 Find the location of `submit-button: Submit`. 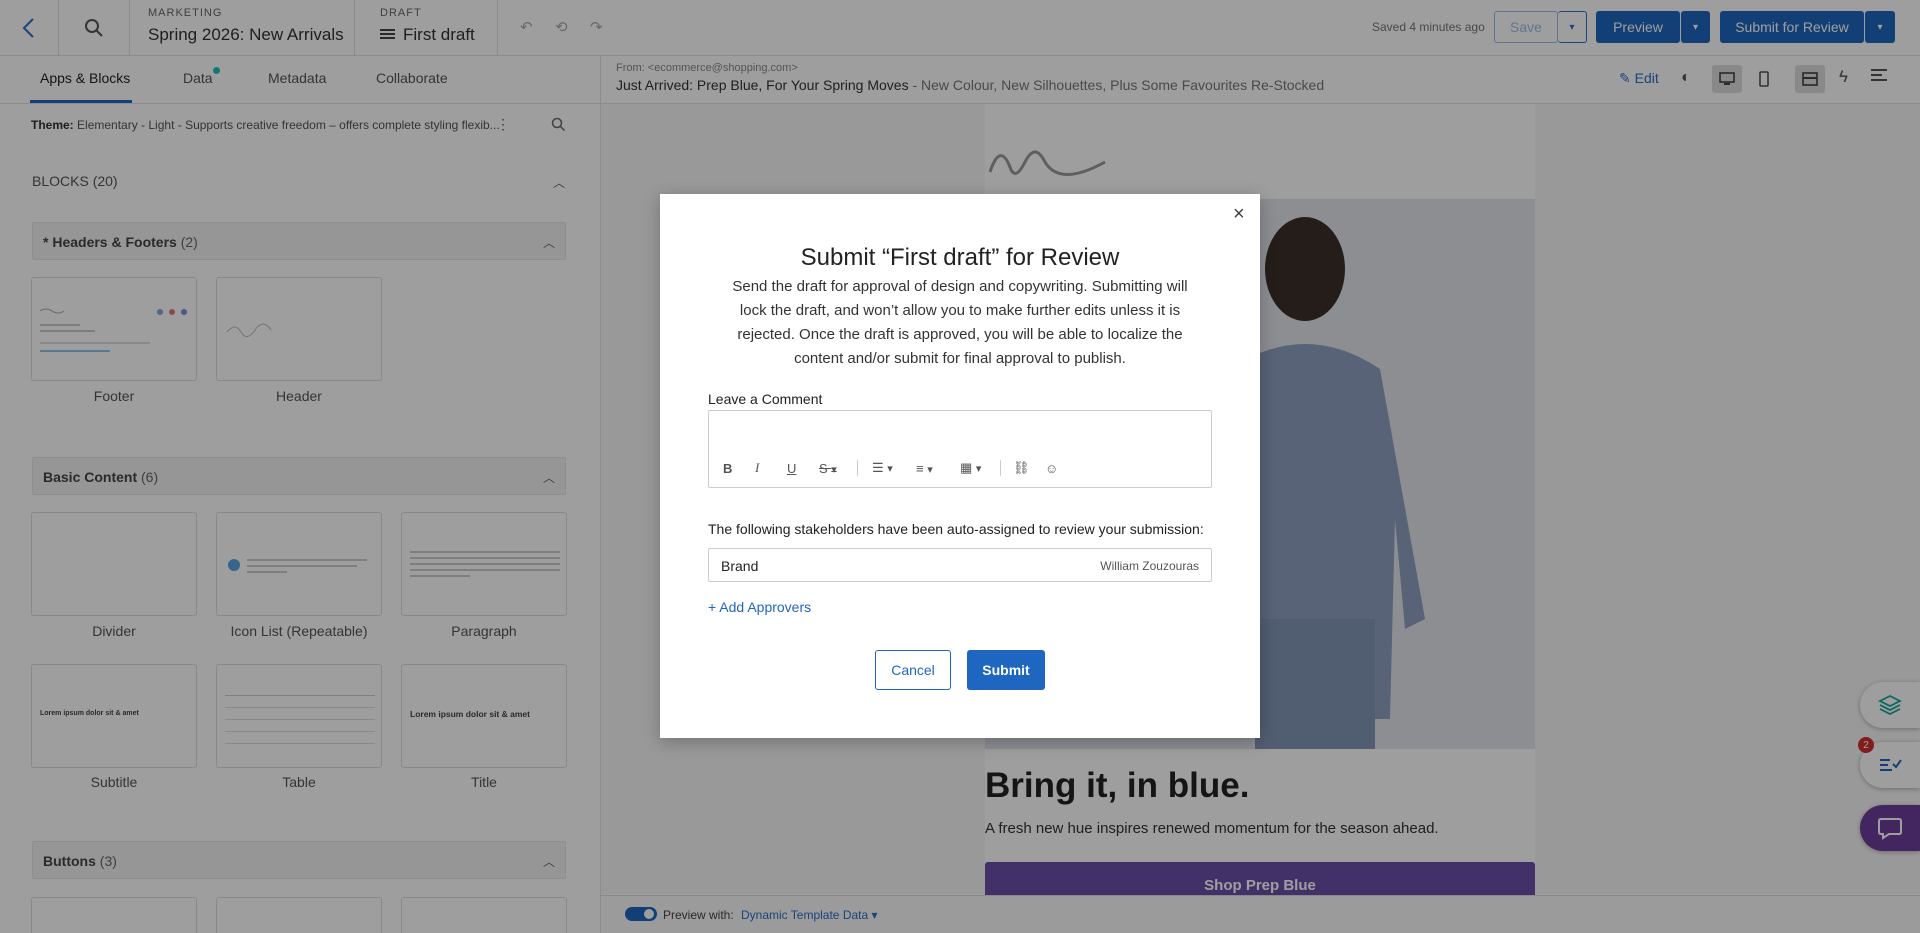

submit-button: Submit is located at coordinates (1006, 670).